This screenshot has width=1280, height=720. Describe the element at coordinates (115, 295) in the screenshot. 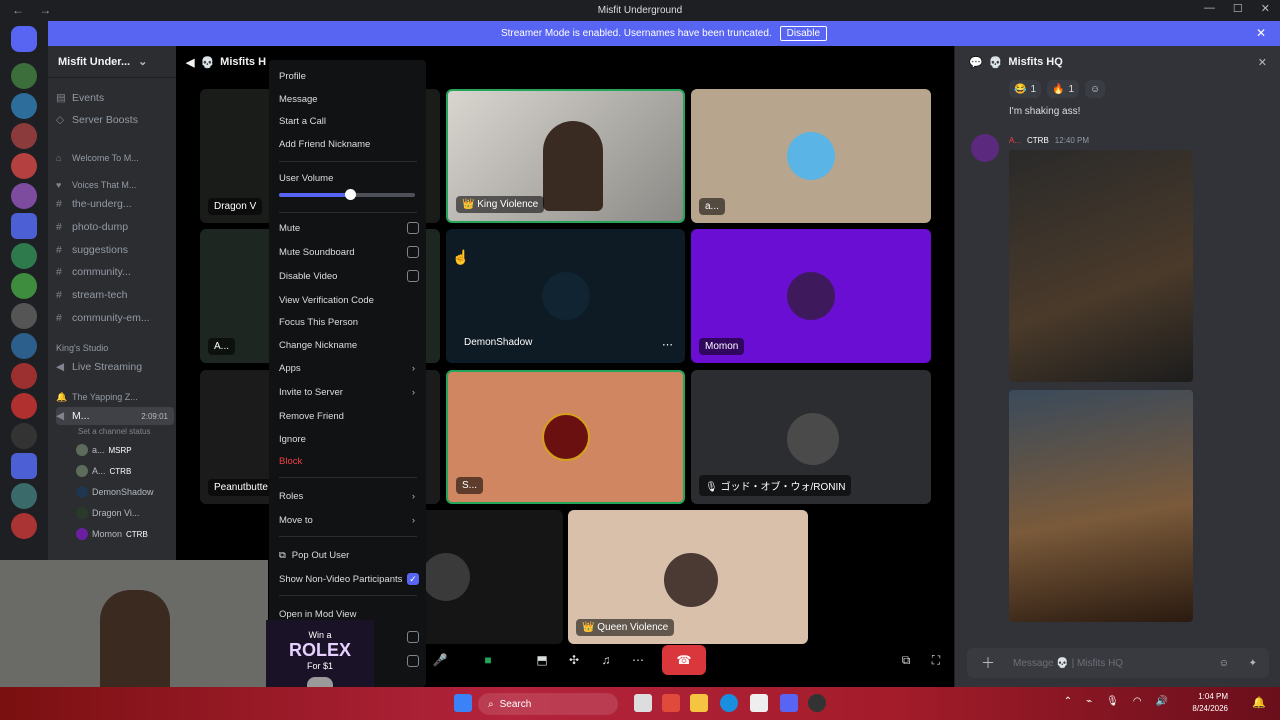

I see `channel-item: # stream-tech` at that location.